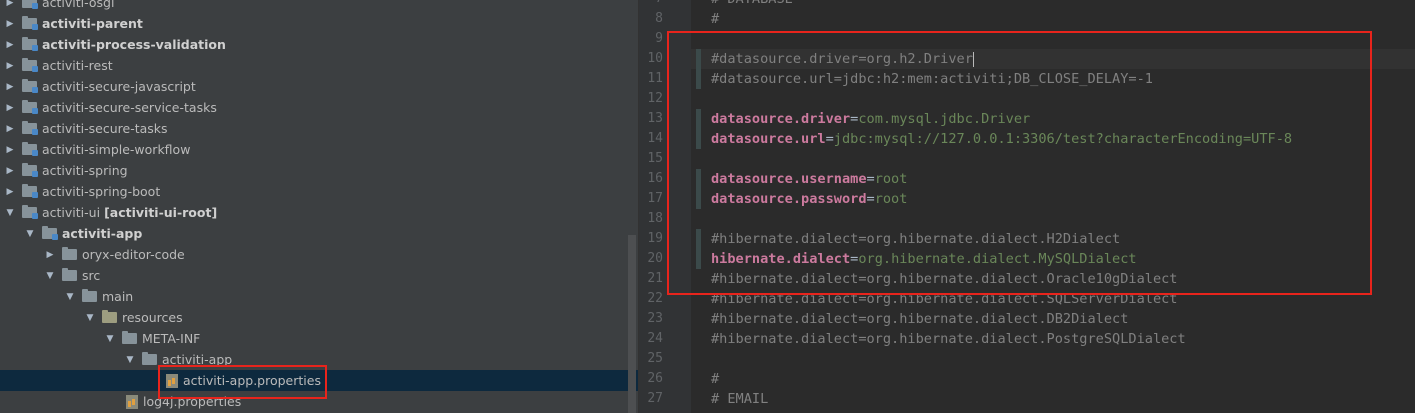 The image size is (1415, 413). Describe the element at coordinates (91, 275) in the screenshot. I see `tree-item-label: src` at that location.